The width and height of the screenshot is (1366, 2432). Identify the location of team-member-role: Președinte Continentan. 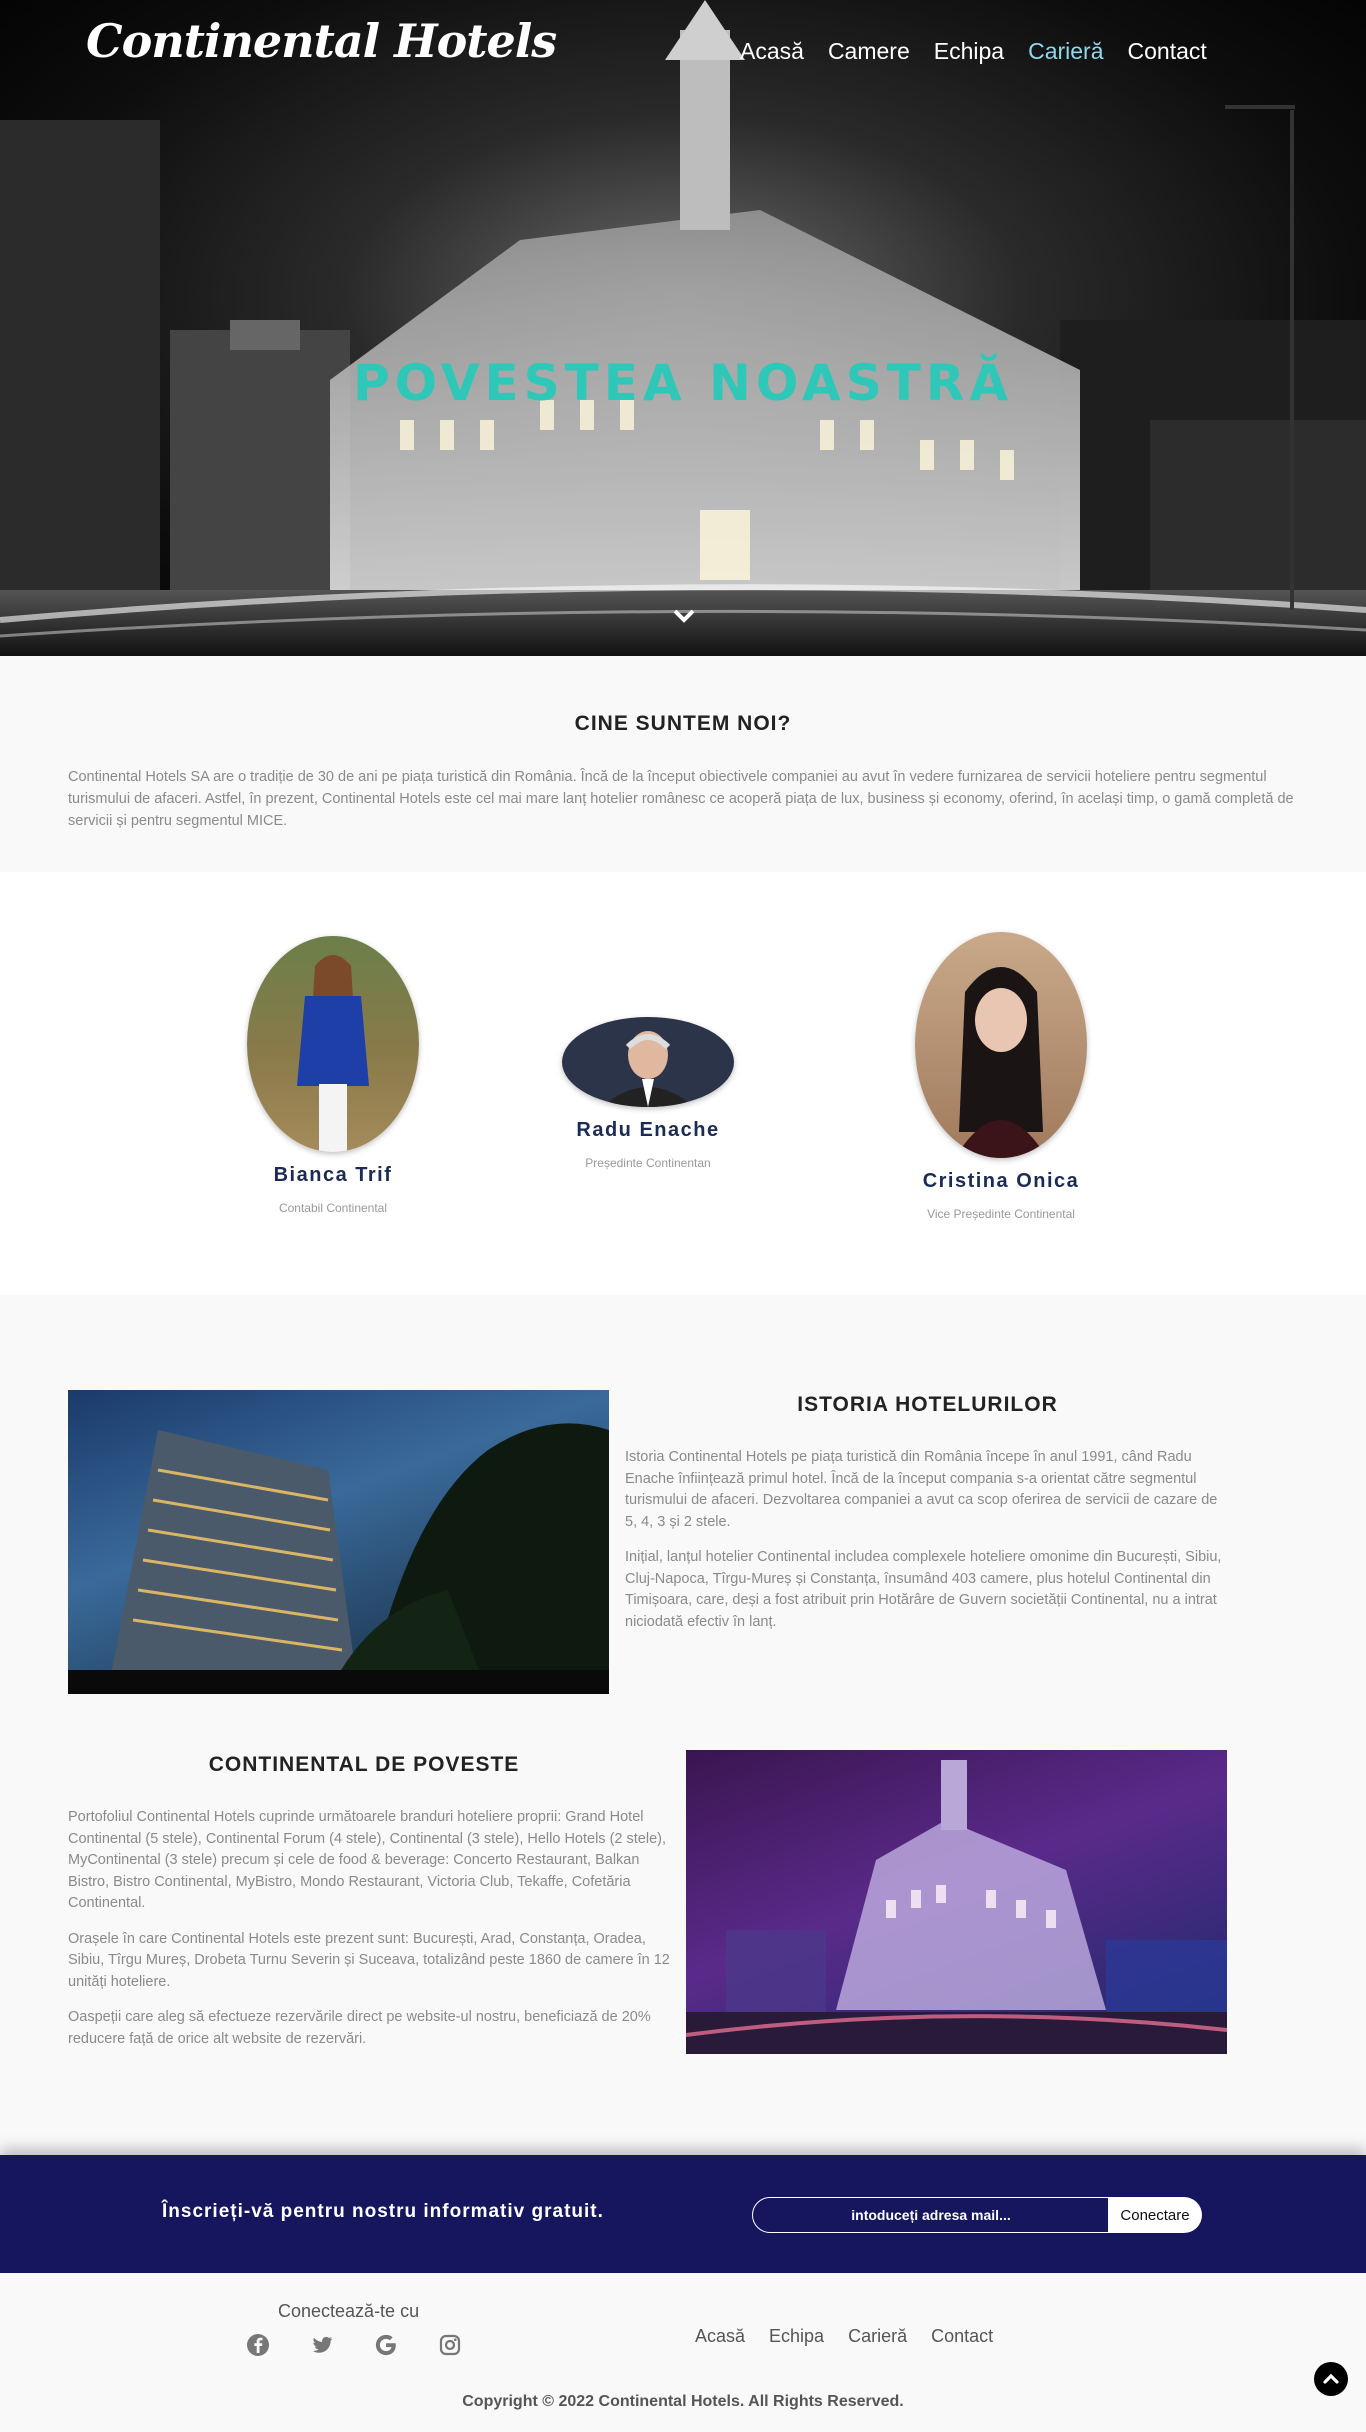
(648, 1163).